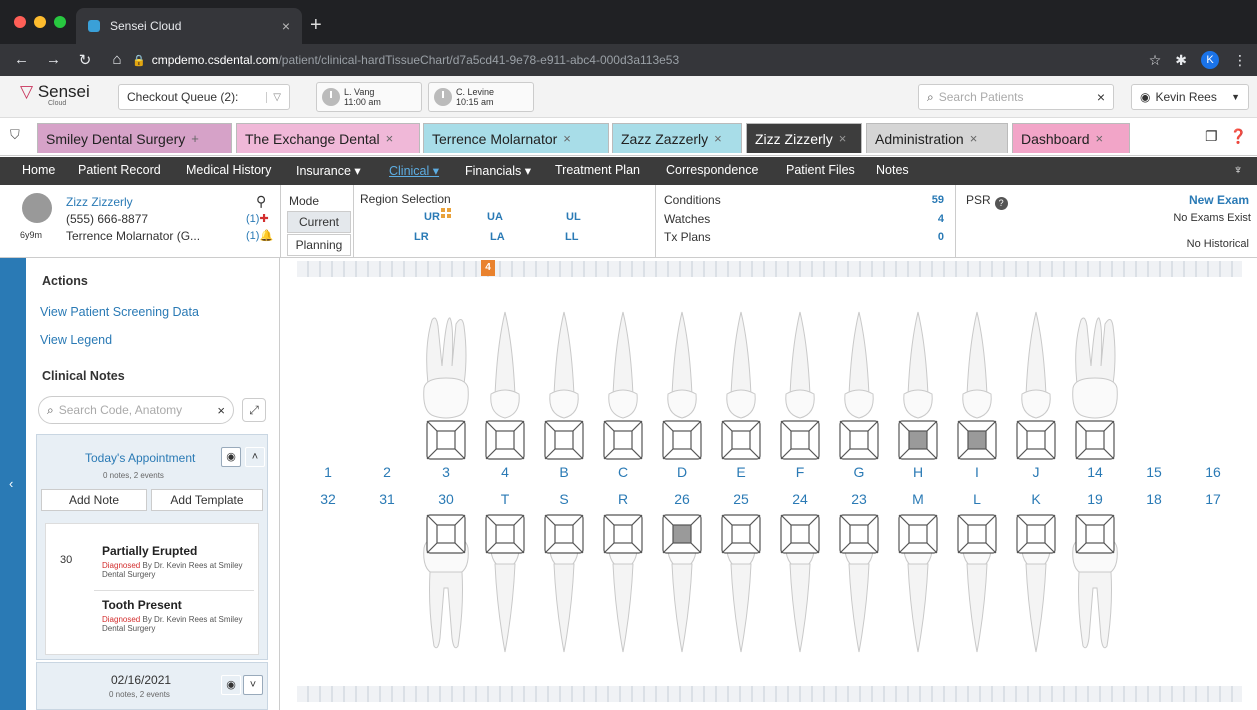 This screenshot has height=710, width=1257. What do you see at coordinates (859, 472) in the screenshot?
I see `tooth-number: G` at bounding box center [859, 472].